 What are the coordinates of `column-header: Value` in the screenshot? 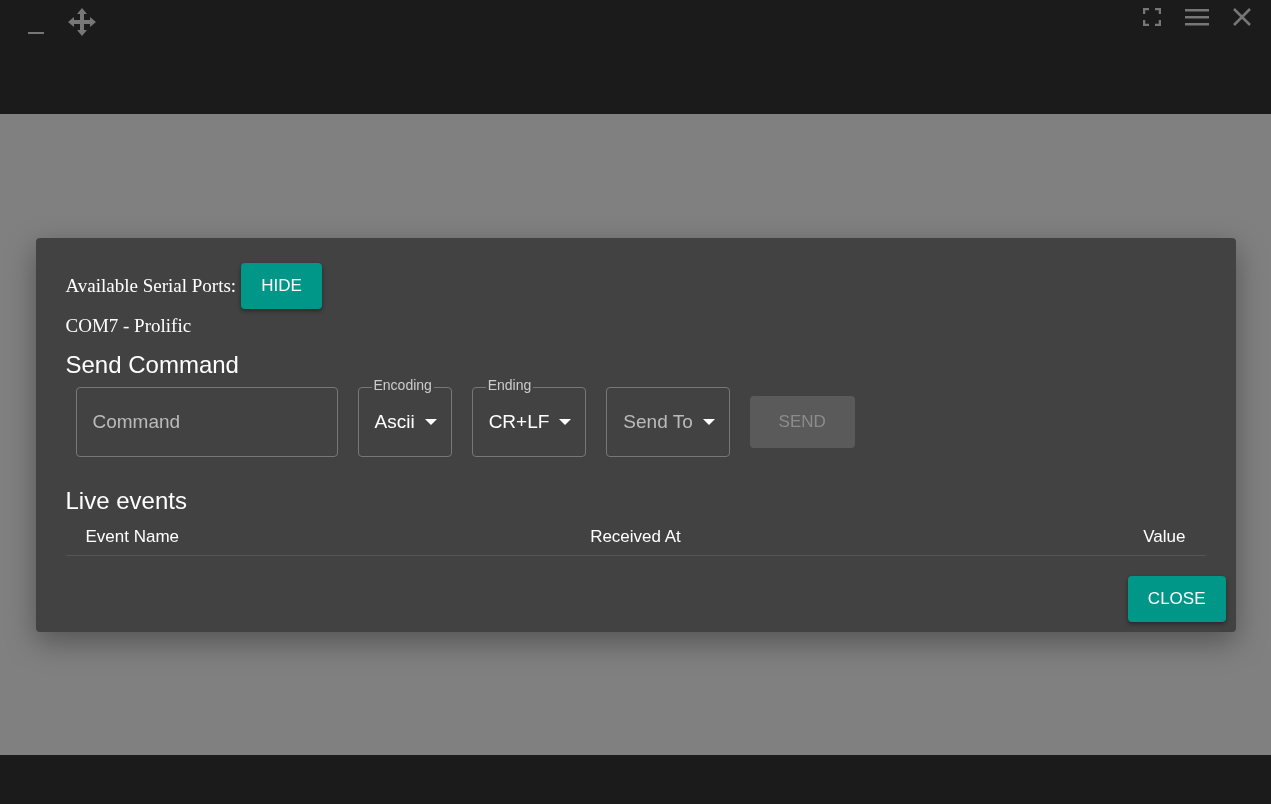 It's located at (1164, 536).